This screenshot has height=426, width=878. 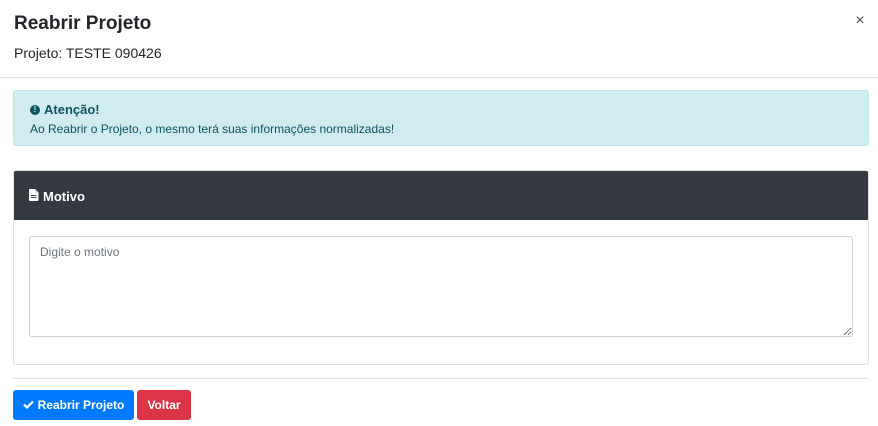 I want to click on back-button: Voltar, so click(x=164, y=405).